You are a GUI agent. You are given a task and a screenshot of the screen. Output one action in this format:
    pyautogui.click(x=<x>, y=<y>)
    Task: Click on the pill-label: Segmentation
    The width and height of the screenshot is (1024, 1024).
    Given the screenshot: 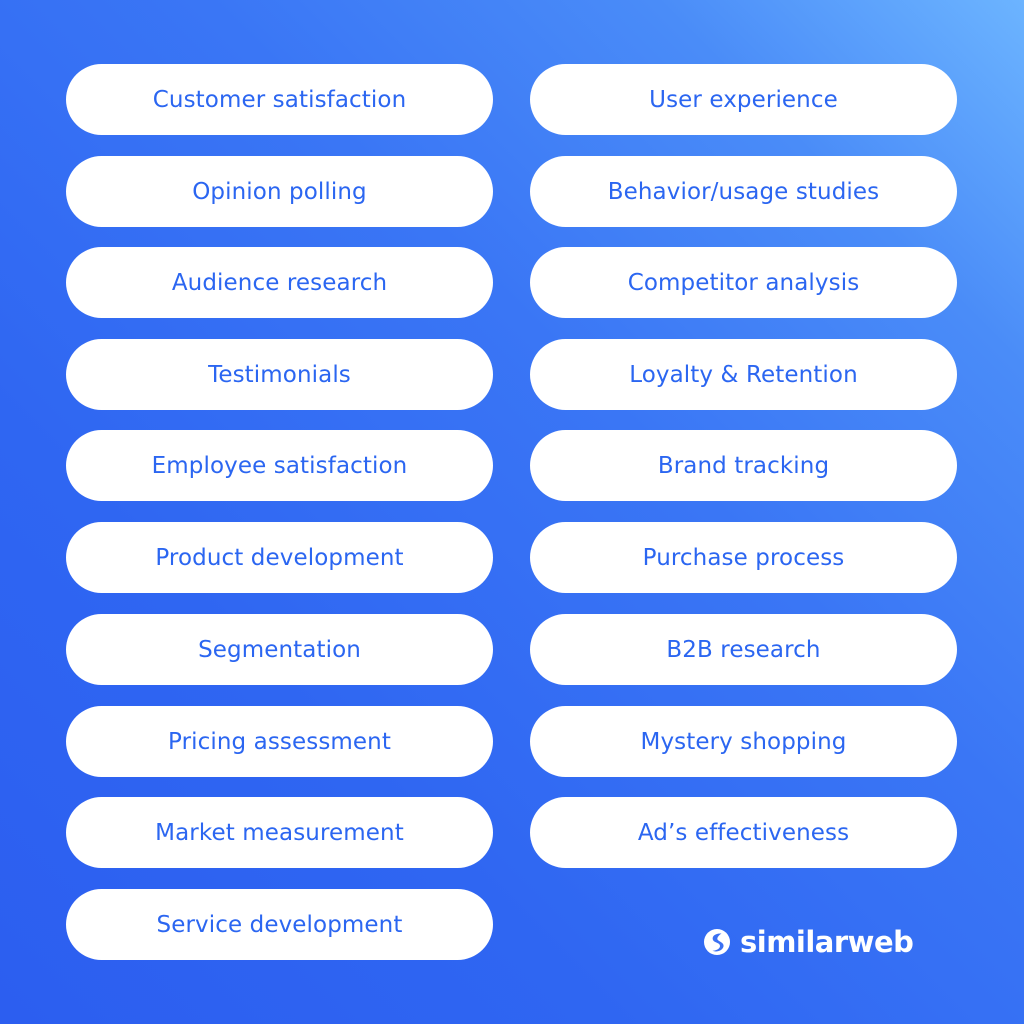 What is the action you would take?
    pyautogui.click(x=279, y=649)
    